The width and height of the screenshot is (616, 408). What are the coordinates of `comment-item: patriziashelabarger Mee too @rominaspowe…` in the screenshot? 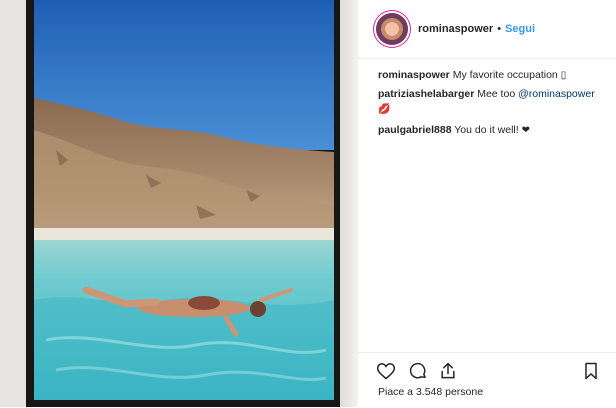 It's located at (491, 102).